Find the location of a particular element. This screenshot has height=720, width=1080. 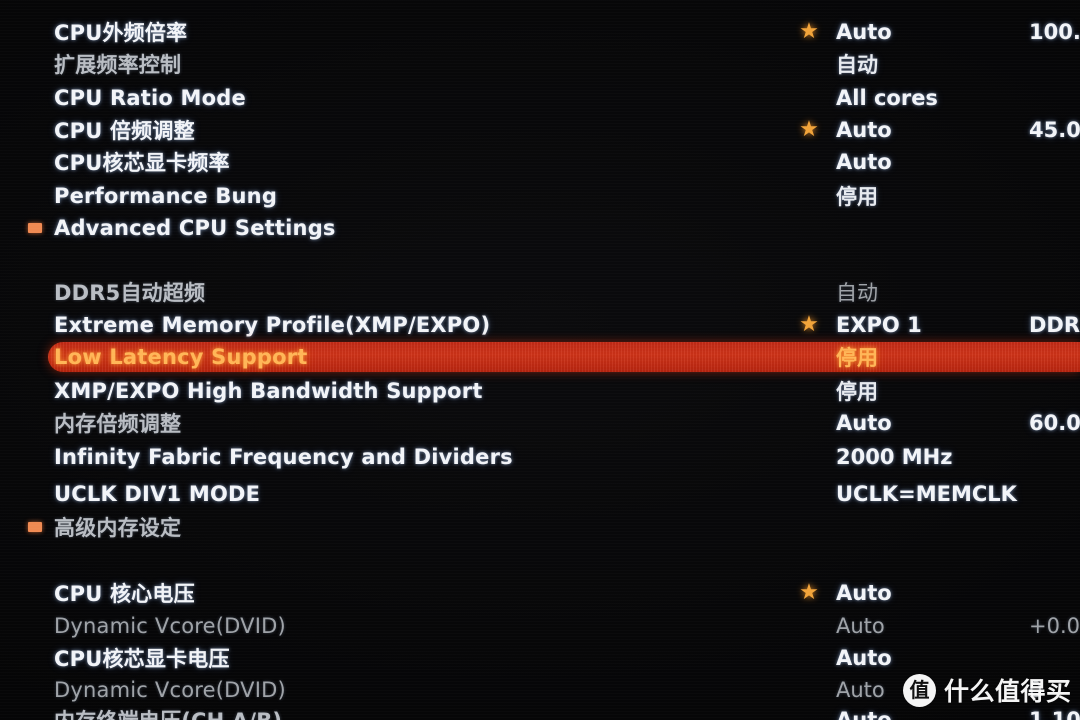

setting-row: 扩展频率控制 自动 is located at coordinates (540, 64).